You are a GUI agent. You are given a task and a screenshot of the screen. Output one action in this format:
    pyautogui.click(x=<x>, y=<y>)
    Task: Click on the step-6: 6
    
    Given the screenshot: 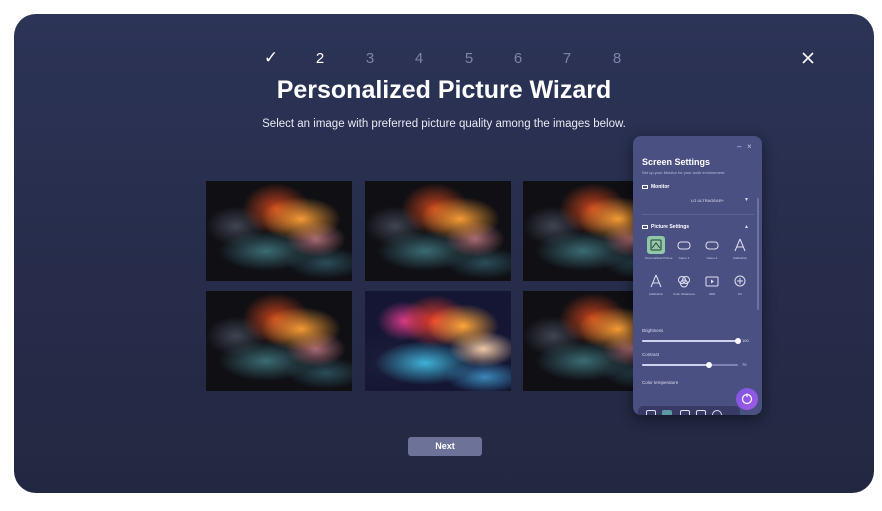 What is the action you would take?
    pyautogui.click(x=518, y=58)
    